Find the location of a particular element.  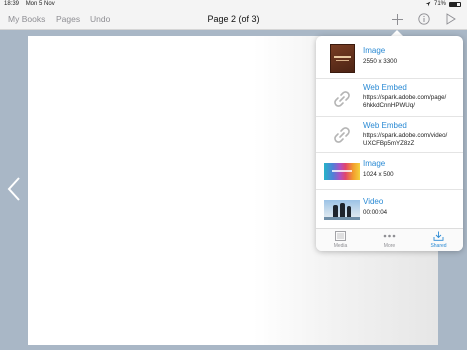

popover-tab-bar: Media More Shared is located at coordinates (389, 239).